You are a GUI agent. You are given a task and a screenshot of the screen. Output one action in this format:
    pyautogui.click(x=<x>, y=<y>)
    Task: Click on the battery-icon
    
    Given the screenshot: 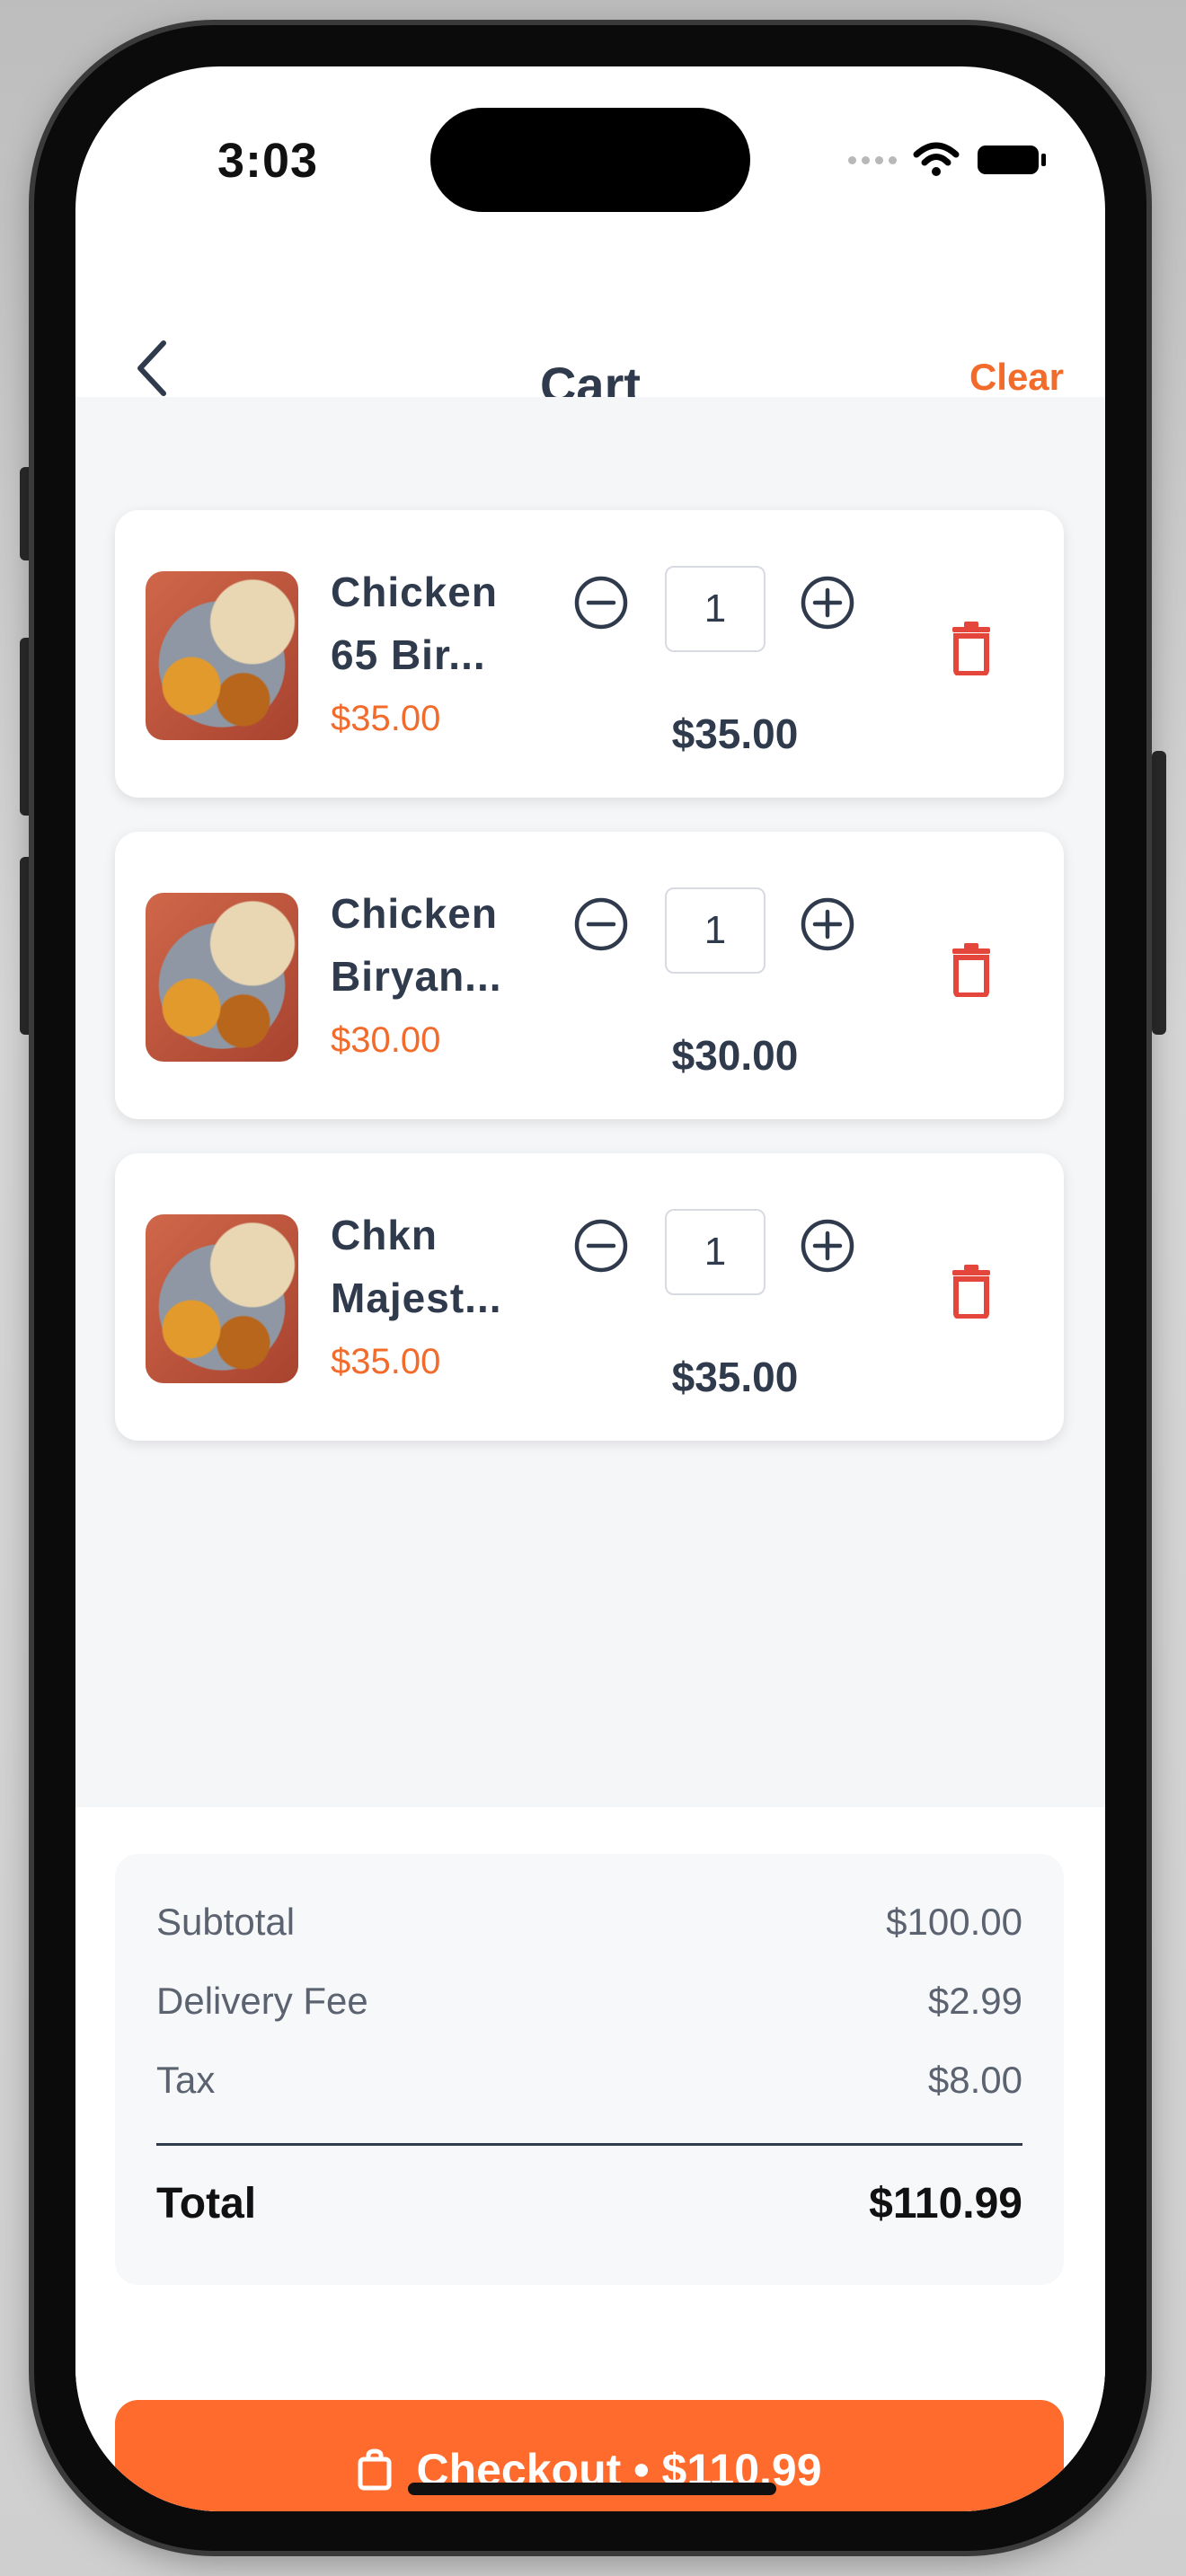 What is the action you would take?
    pyautogui.click(x=1012, y=160)
    